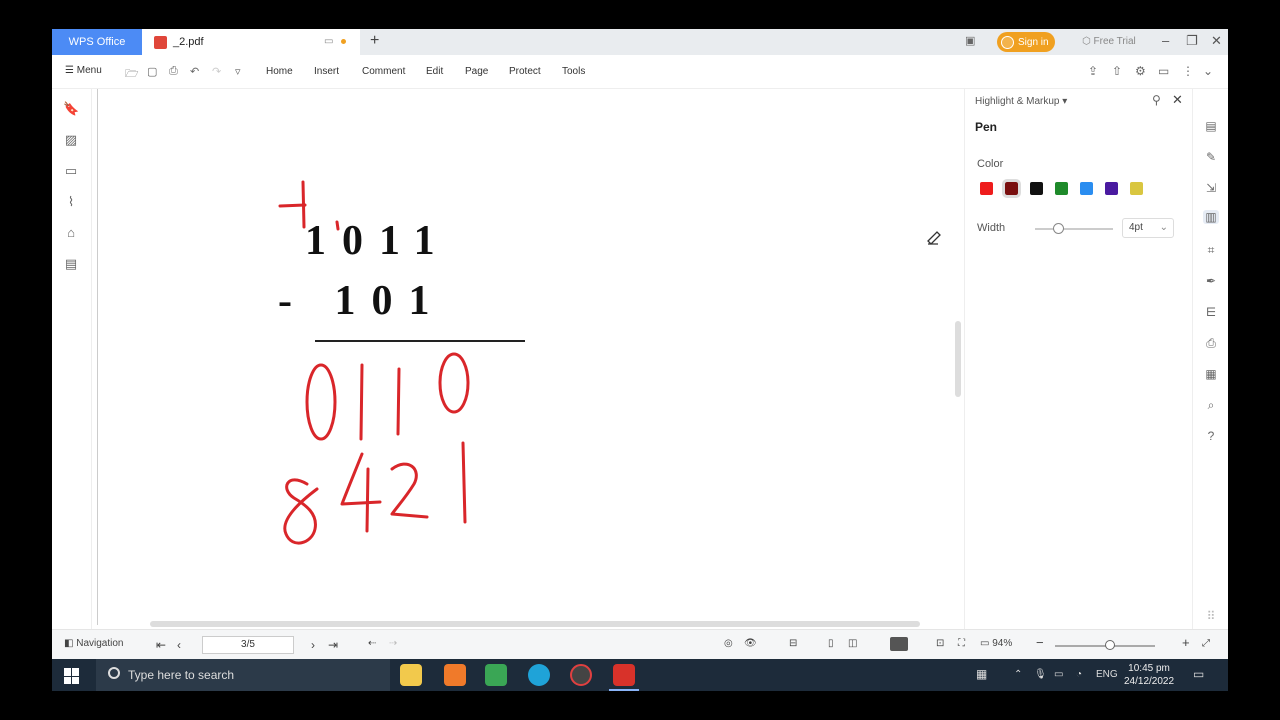  I want to click on tab-tools: Tools, so click(573, 71).